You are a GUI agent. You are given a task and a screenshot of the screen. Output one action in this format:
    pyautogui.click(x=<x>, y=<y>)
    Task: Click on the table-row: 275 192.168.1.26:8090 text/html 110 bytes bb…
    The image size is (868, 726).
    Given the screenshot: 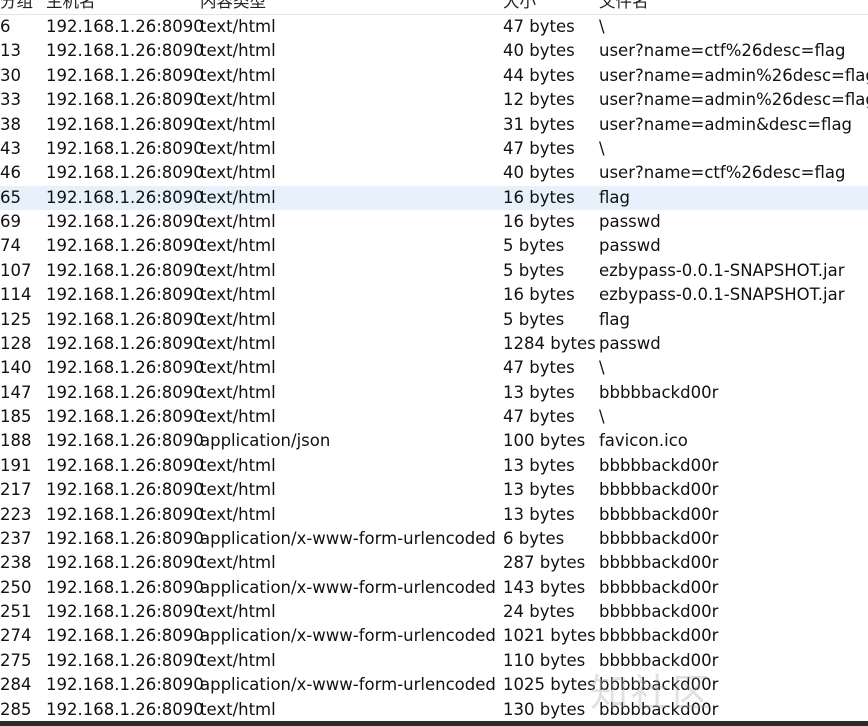 What is the action you would take?
    pyautogui.click(x=434, y=661)
    